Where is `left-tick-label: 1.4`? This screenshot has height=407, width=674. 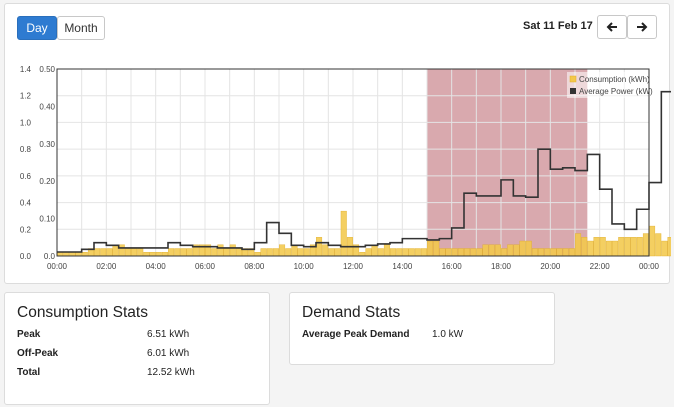
left-tick-label: 1.4 is located at coordinates (26, 69).